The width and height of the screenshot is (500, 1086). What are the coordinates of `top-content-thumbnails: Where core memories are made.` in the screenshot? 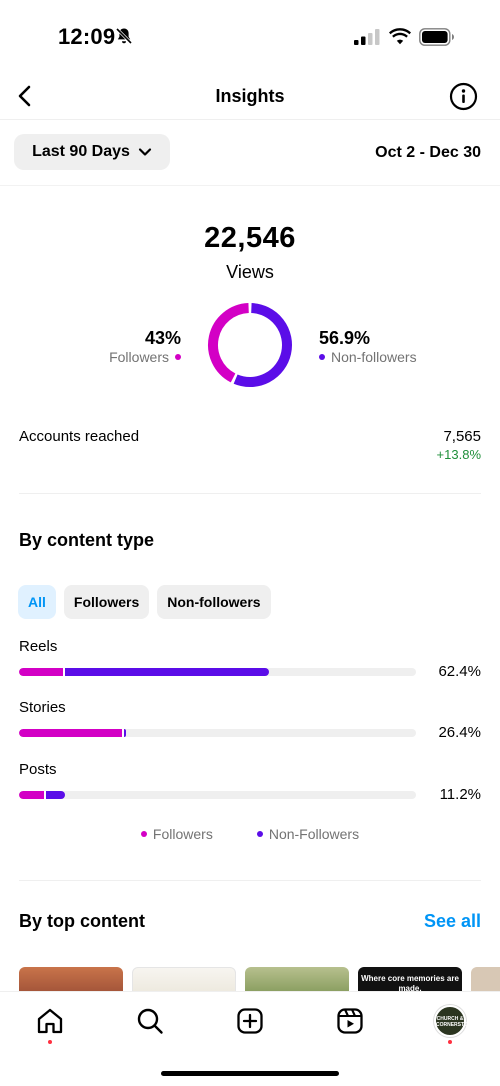 It's located at (259, 979).